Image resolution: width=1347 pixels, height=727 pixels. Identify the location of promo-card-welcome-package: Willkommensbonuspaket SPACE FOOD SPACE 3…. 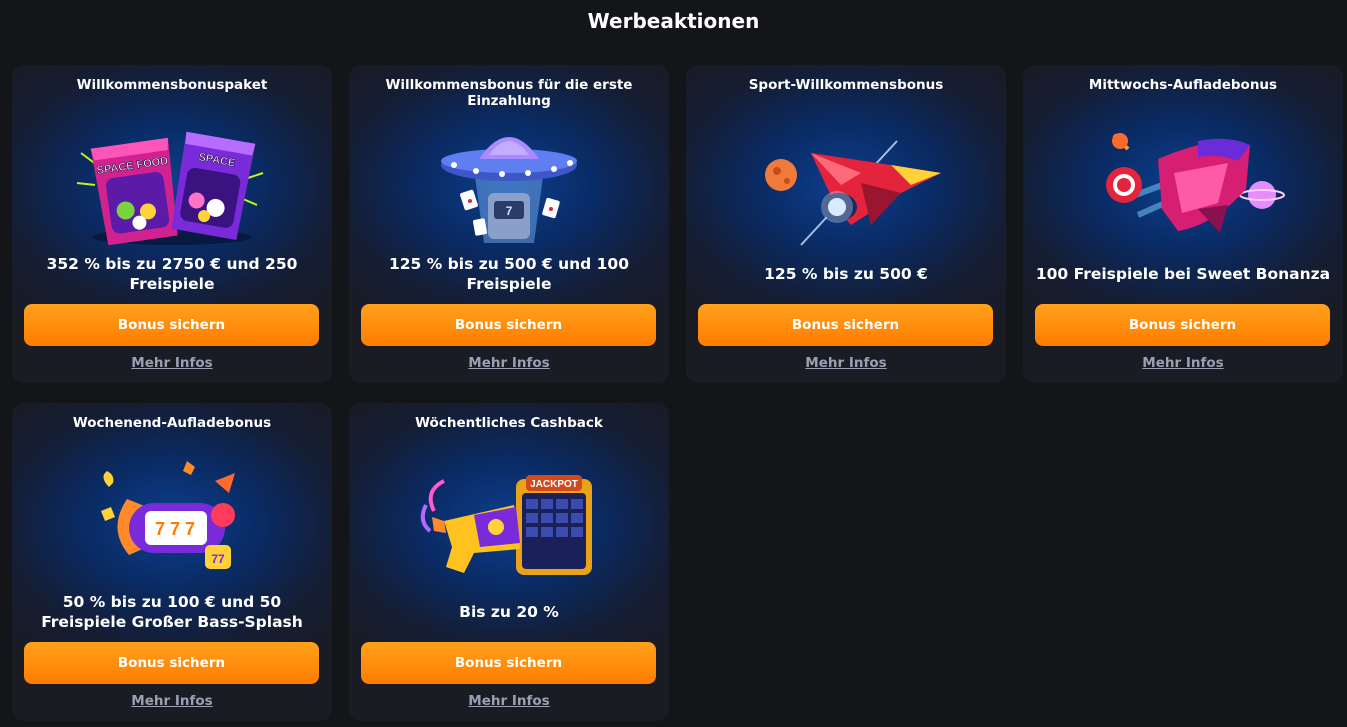
(172, 224).